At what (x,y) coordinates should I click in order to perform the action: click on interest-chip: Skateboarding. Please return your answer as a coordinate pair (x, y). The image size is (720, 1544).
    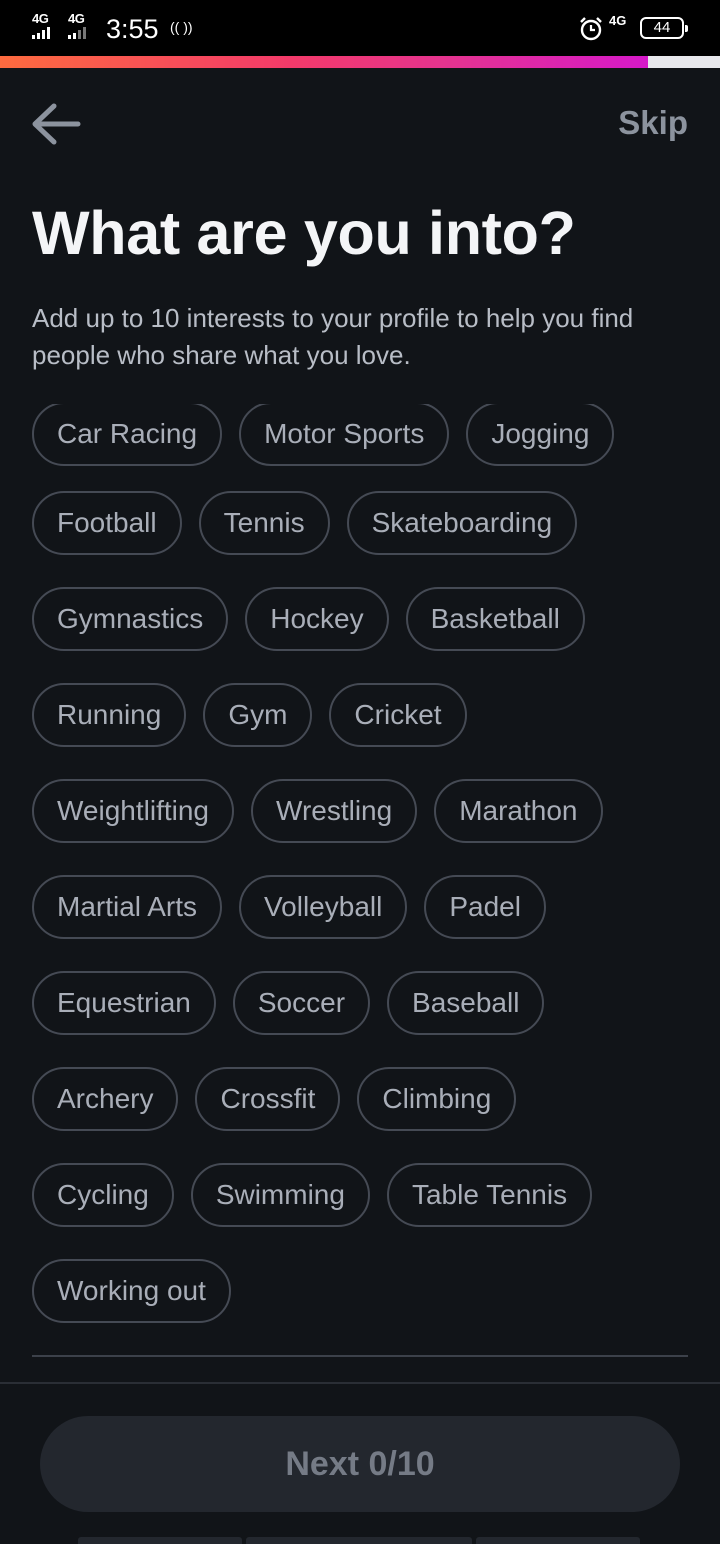
    Looking at the image, I should click on (462, 523).